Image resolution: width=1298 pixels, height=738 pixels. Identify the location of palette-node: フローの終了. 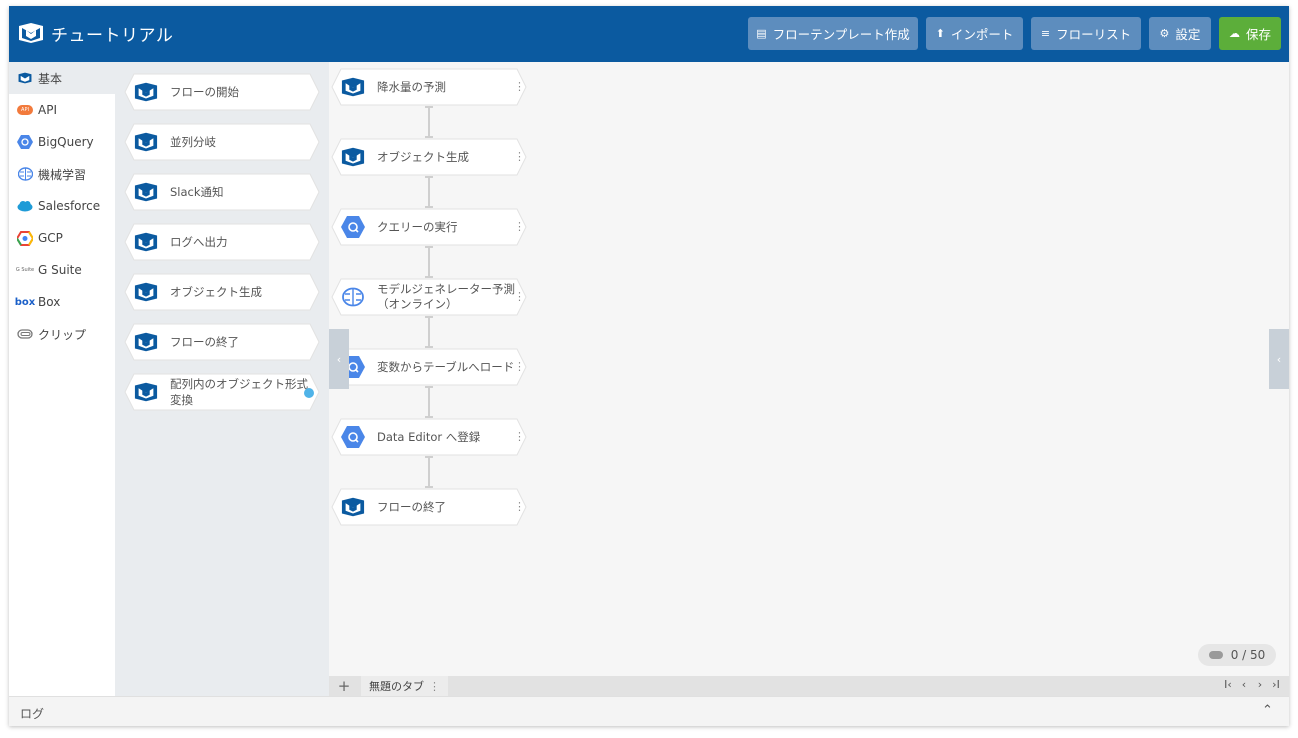
(222, 342).